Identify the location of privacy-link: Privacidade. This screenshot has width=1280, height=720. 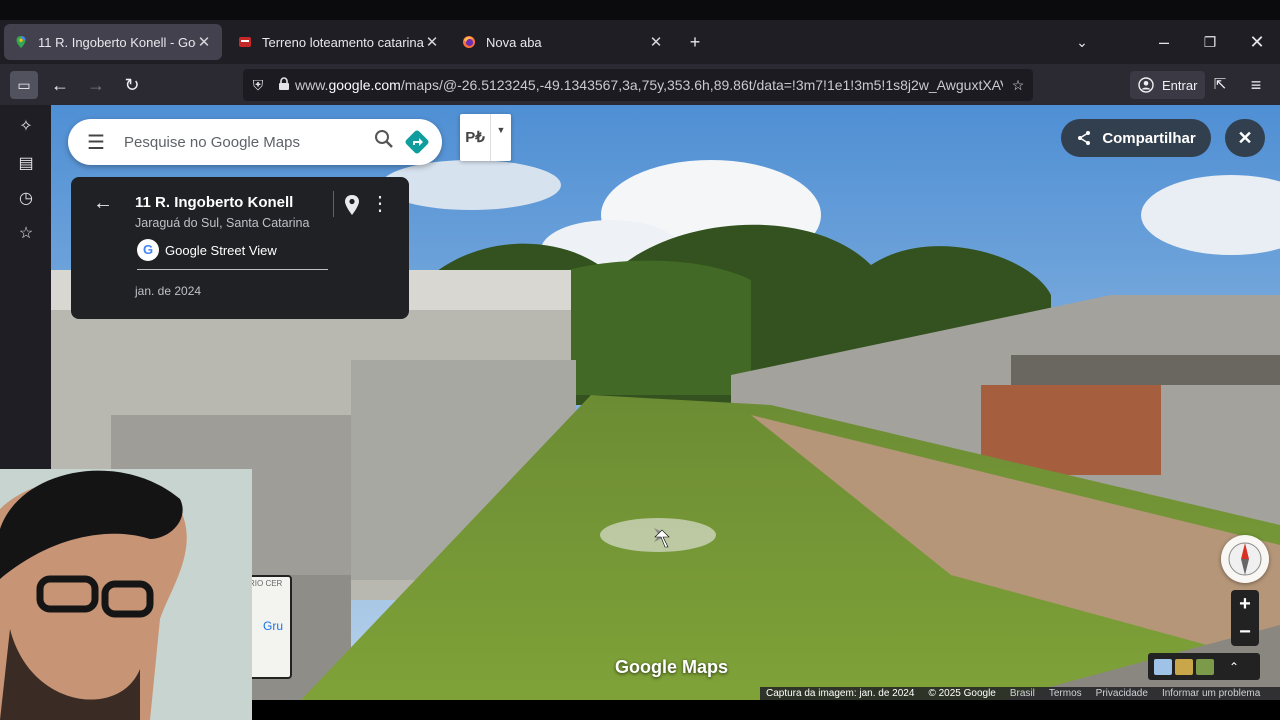
(1122, 693).